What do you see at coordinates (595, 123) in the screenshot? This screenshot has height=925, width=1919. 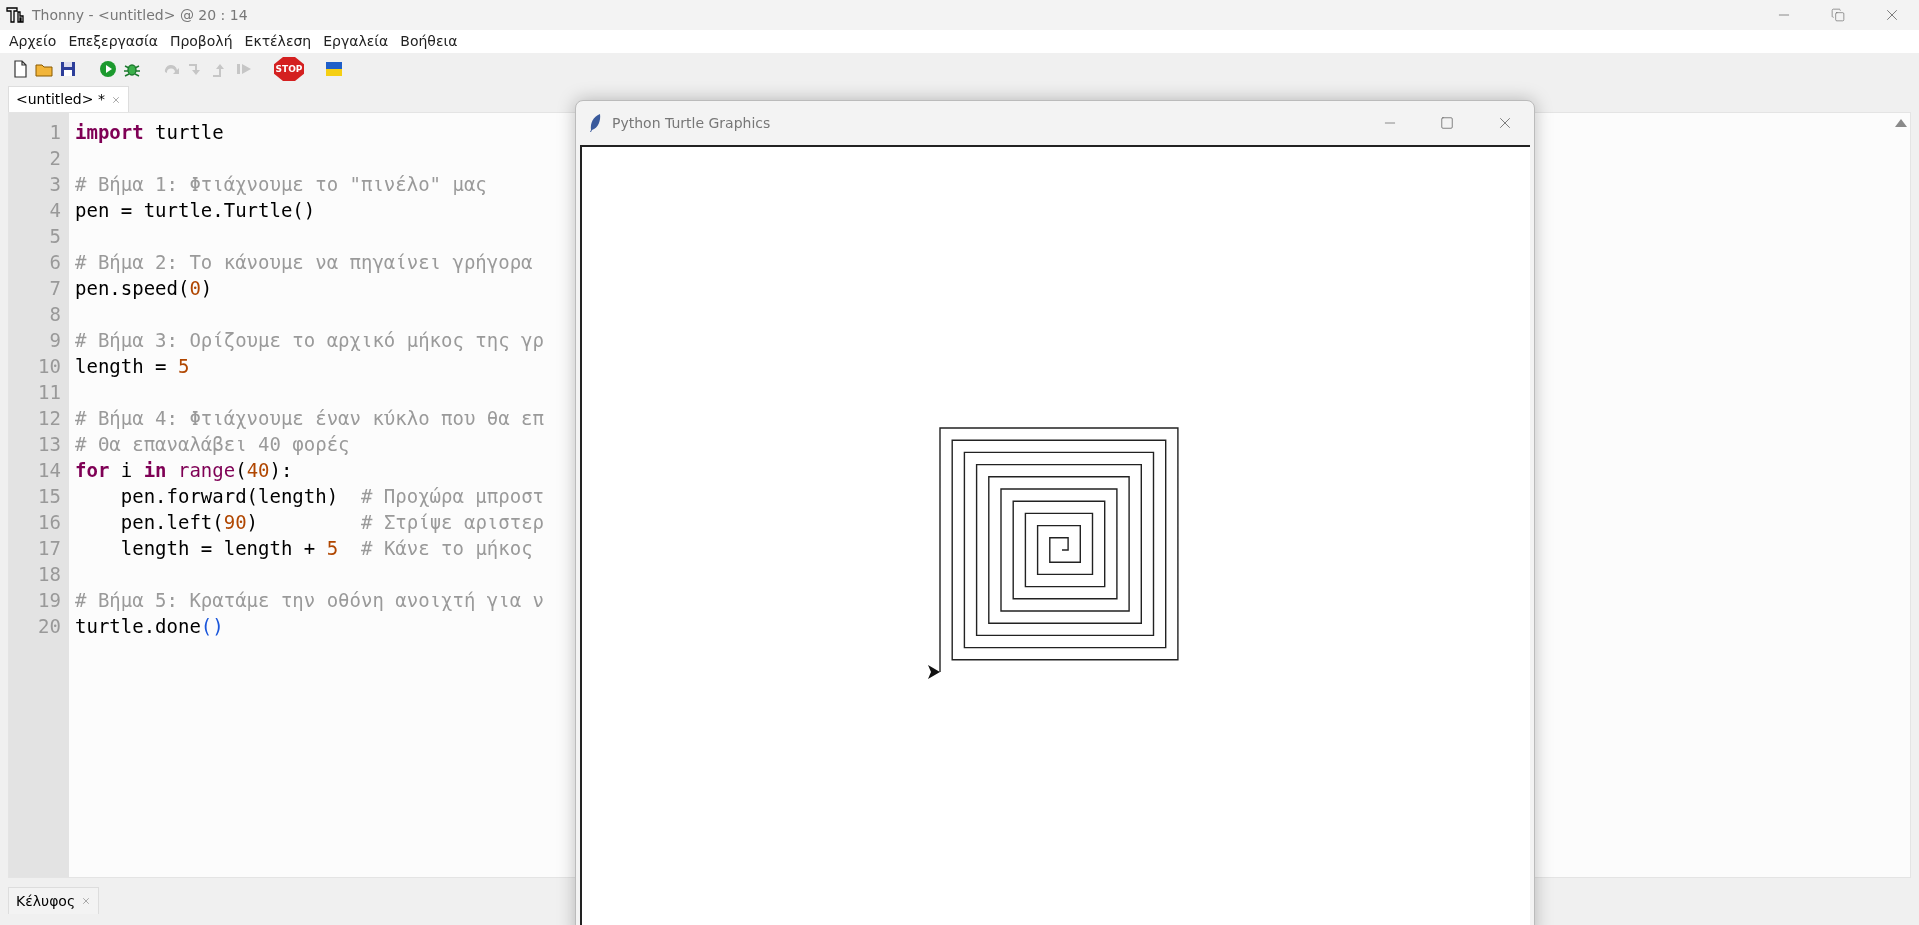 I see `feather-icon` at bounding box center [595, 123].